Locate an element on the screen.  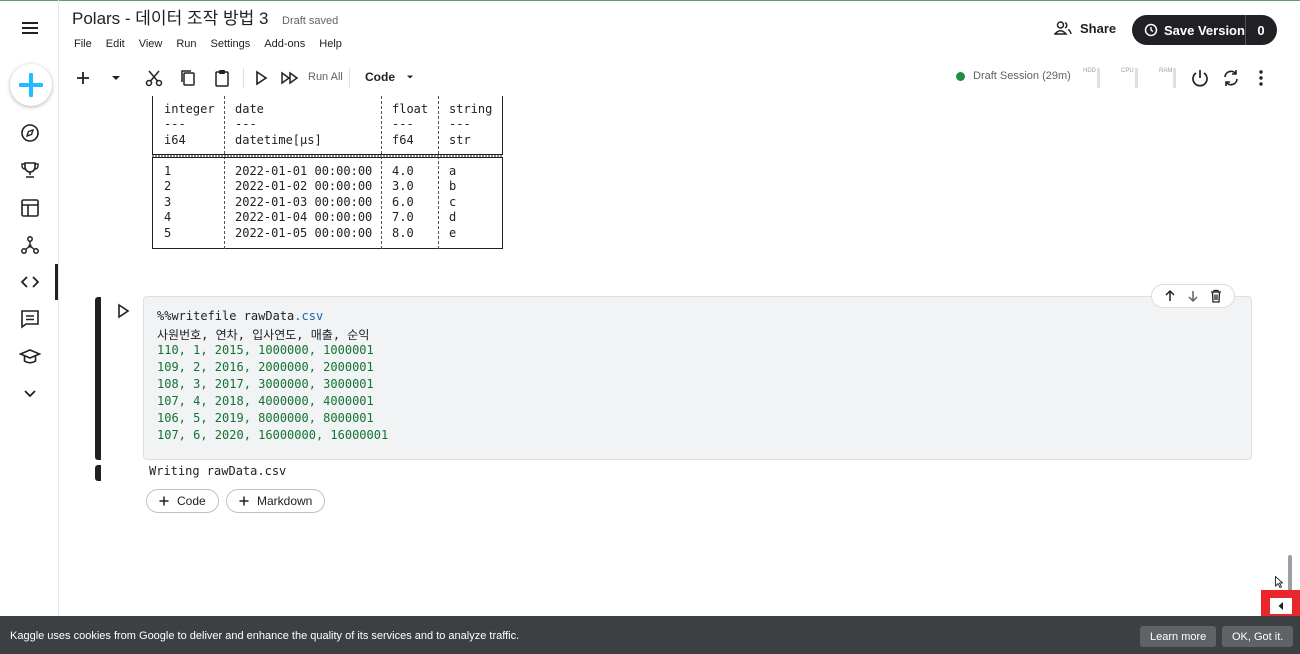
side-panel-toggle-button is located at coordinates (1281, 606).